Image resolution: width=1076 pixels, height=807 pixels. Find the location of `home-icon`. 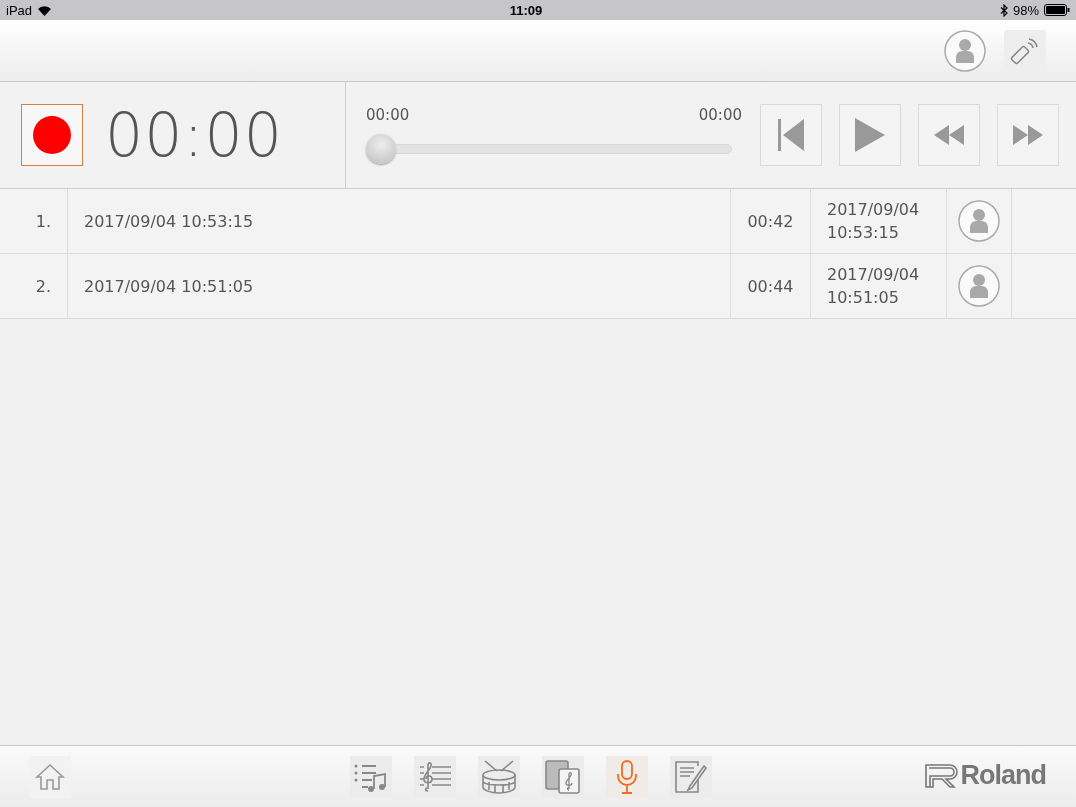

home-icon is located at coordinates (50, 777).